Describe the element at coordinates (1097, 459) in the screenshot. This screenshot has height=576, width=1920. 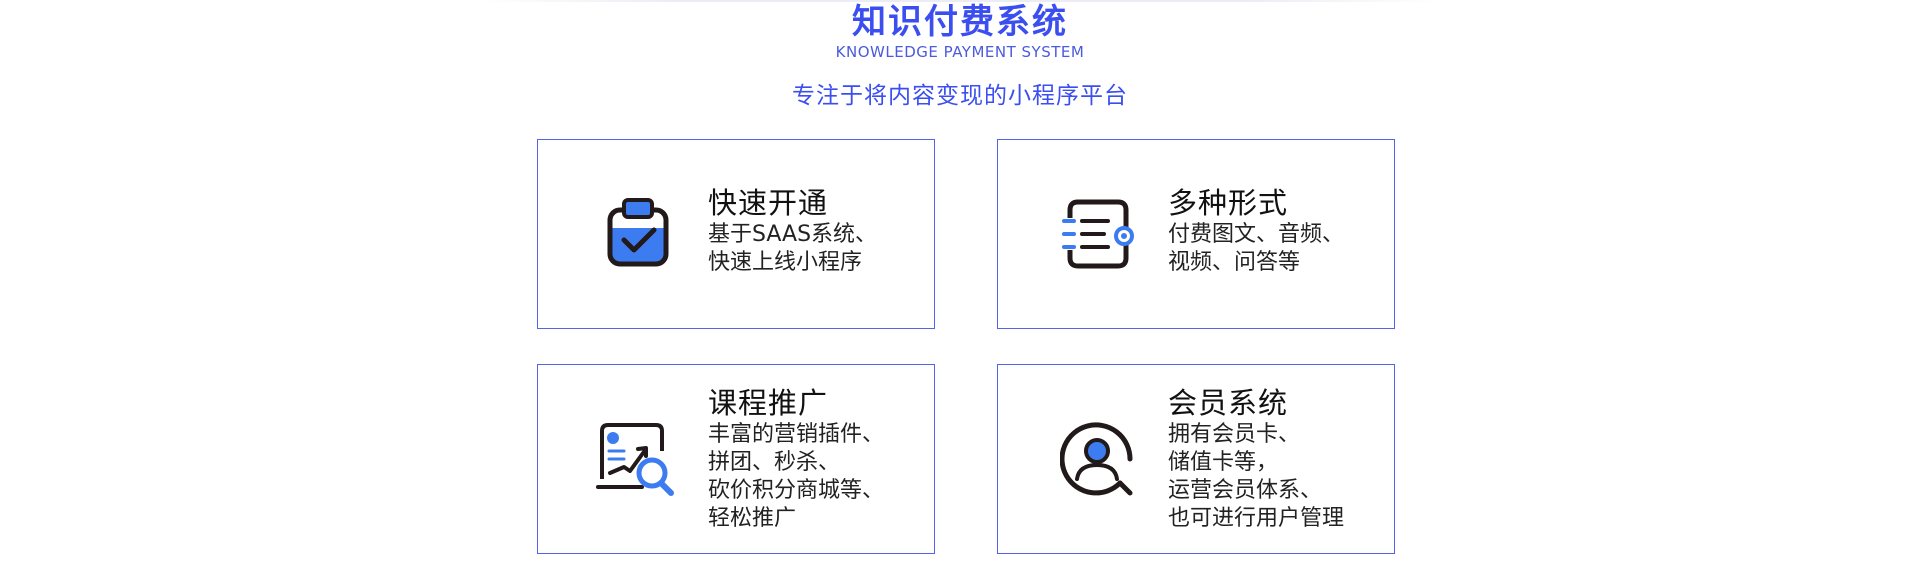
I see `member-user-icon` at that location.